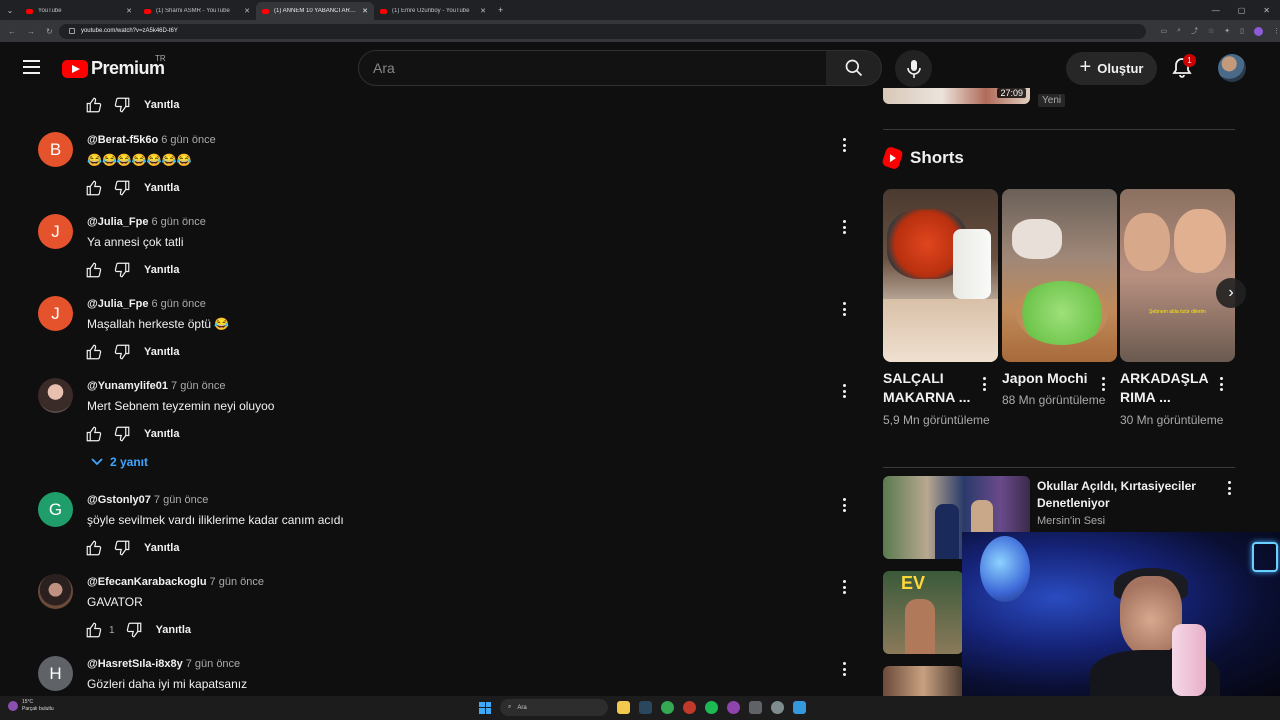 The width and height of the screenshot is (1280, 720). What do you see at coordinates (593, 68) in the screenshot?
I see `search-input: Ara` at bounding box center [593, 68].